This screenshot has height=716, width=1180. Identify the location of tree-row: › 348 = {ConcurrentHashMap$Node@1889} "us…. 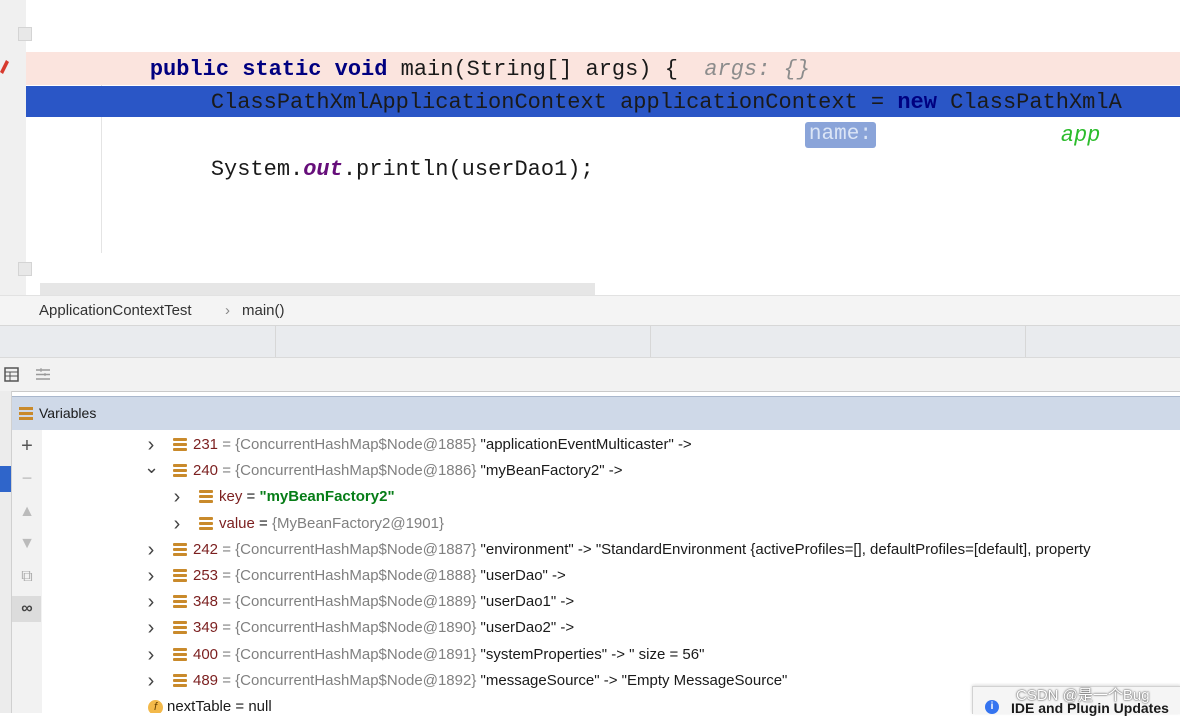
(611, 602).